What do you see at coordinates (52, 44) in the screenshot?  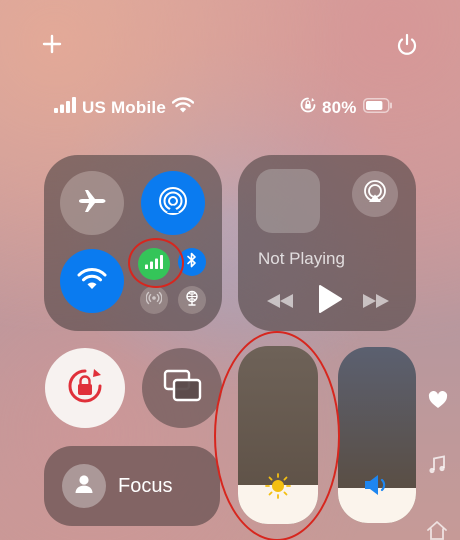 I see `plus-icon` at bounding box center [52, 44].